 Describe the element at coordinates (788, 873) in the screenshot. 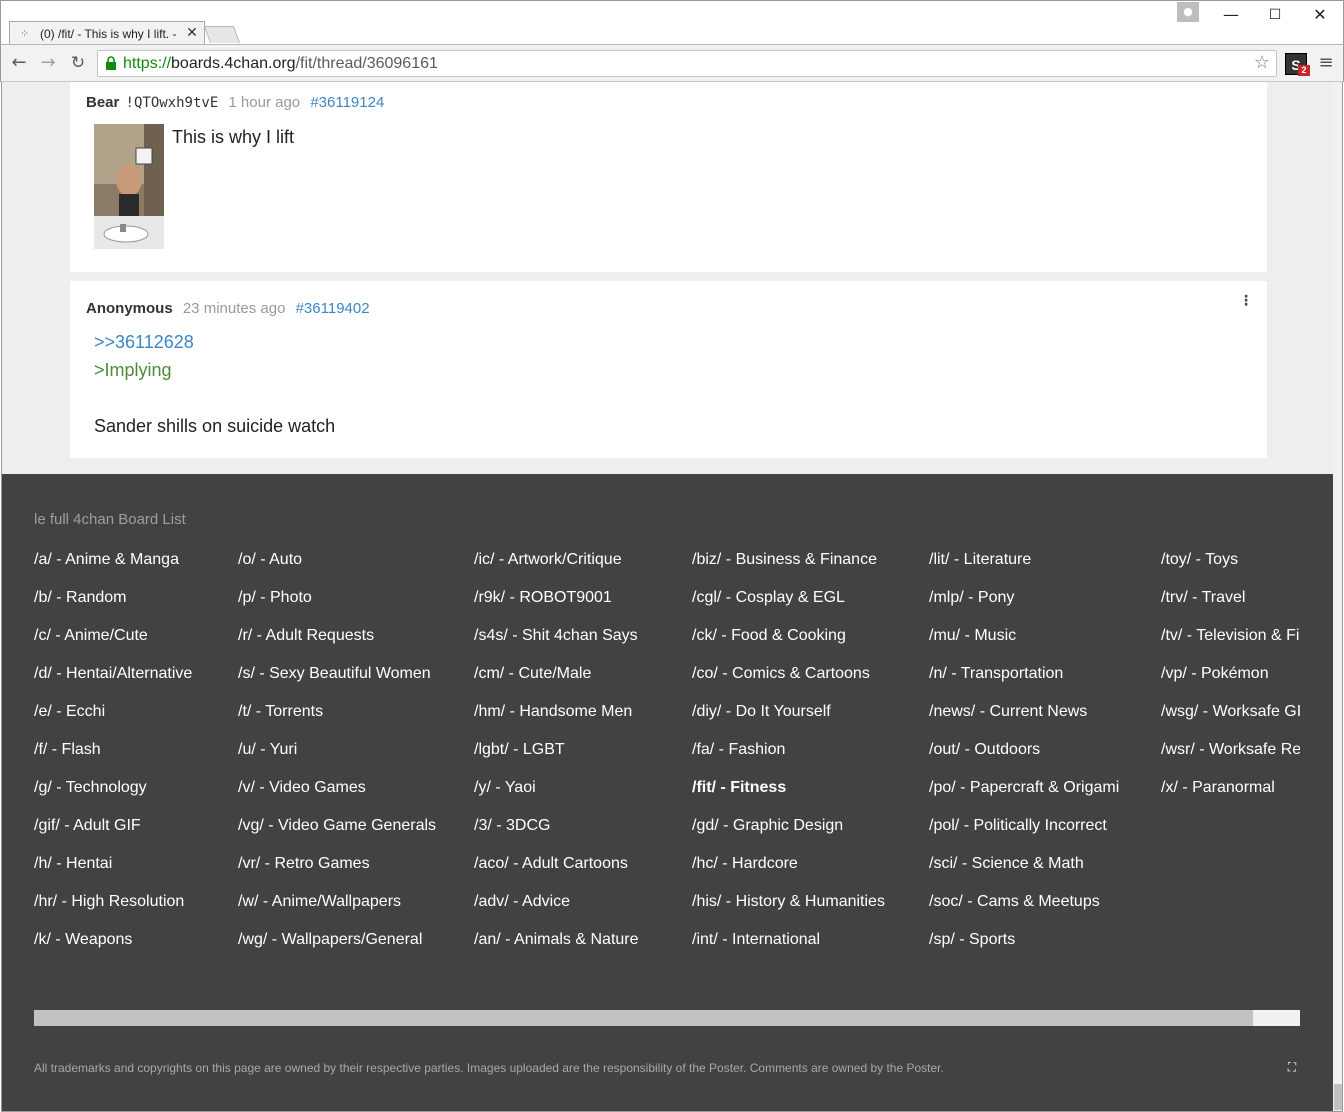

I see `board-link: /hc/ - Hardcore` at that location.